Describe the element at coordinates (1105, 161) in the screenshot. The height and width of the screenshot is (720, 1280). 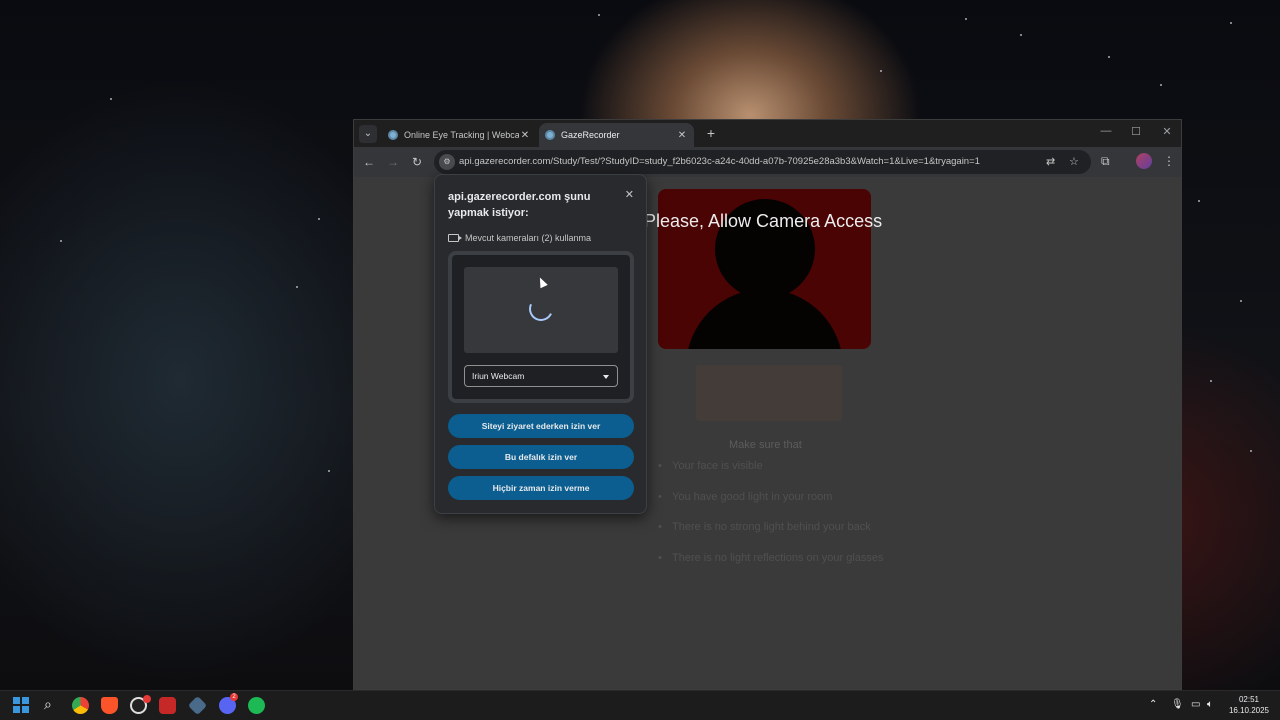
I see `extensions-icon: ⧉` at that location.